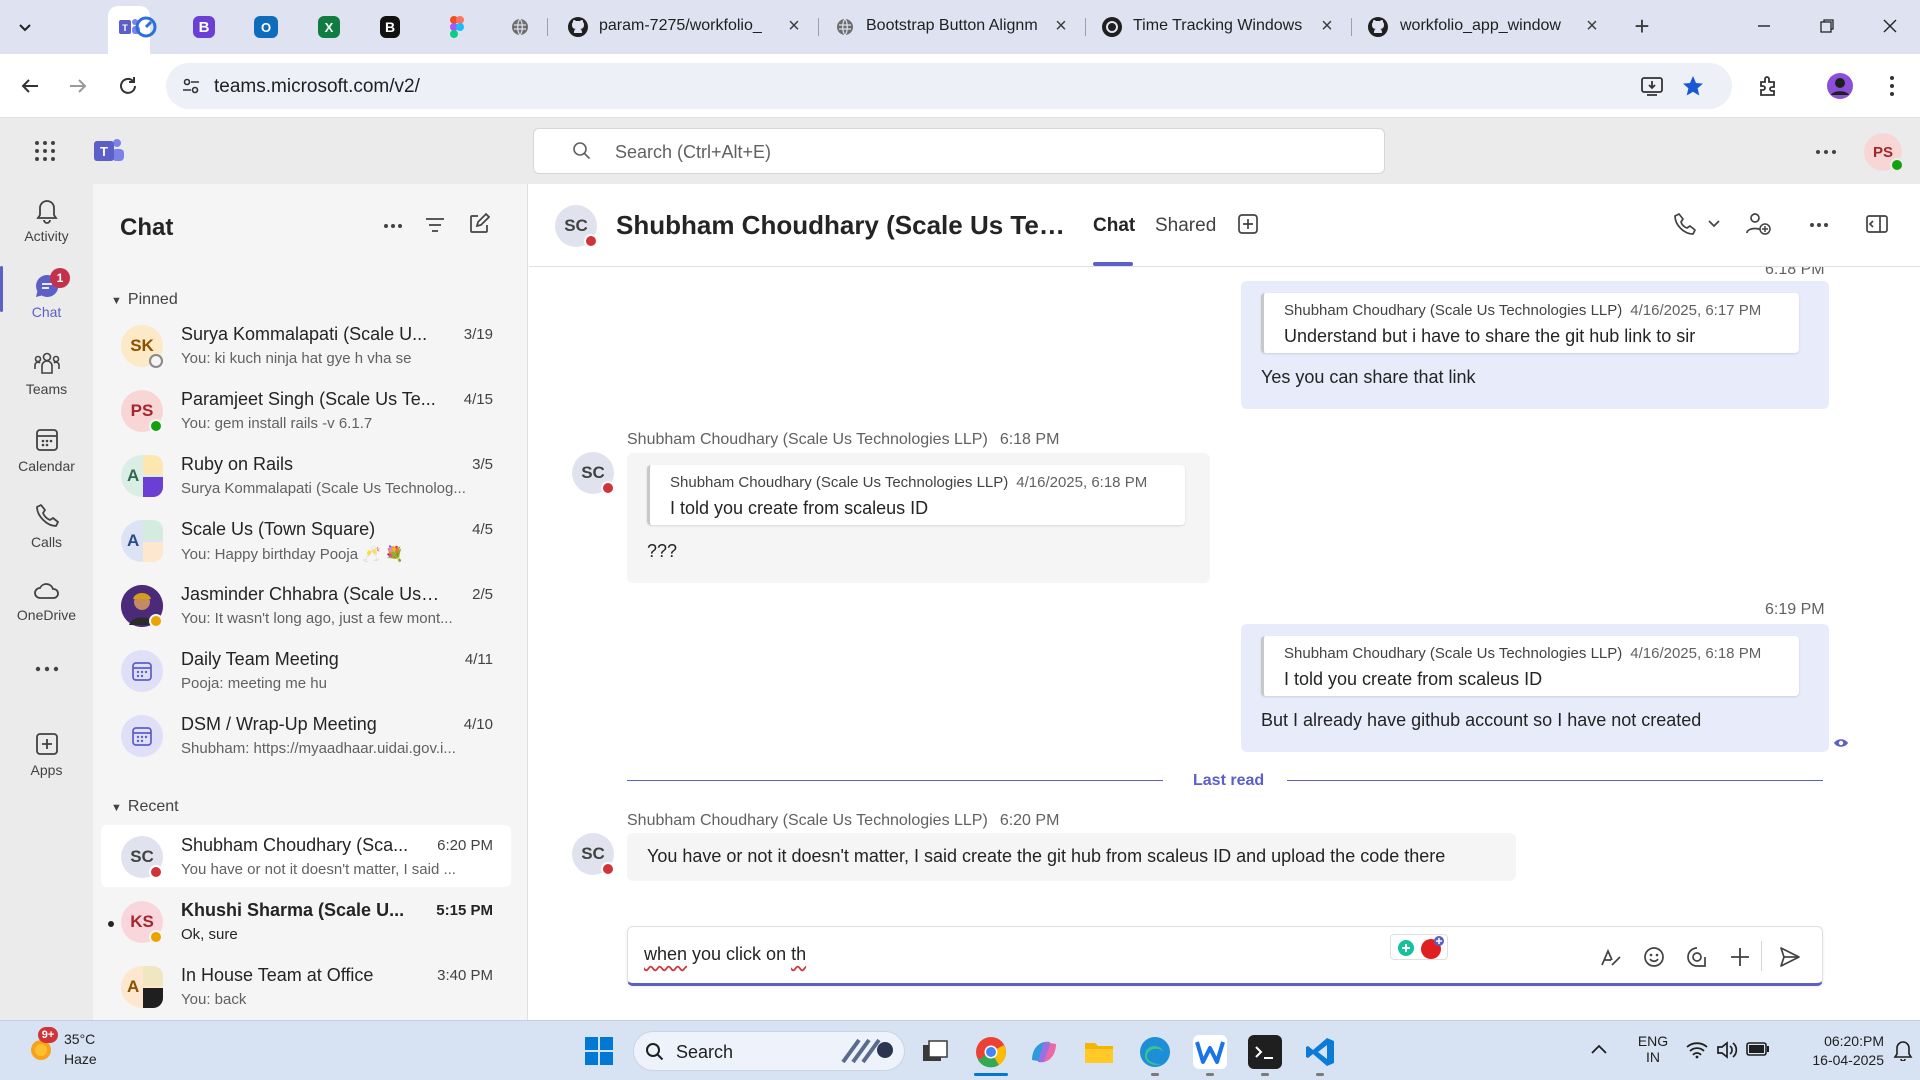  Describe the element at coordinates (390, 27) in the screenshot. I see `tab-b-black-icon: B` at that location.